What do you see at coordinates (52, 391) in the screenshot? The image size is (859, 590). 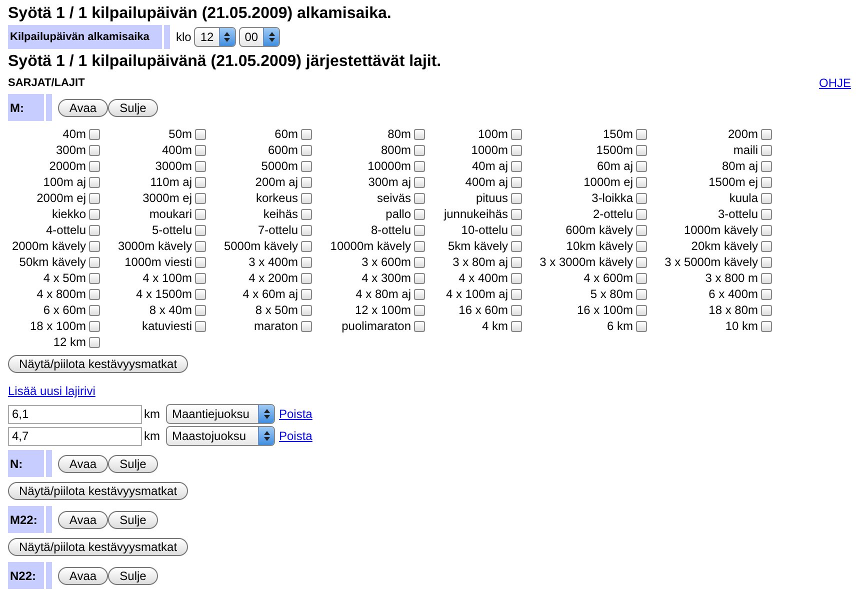 I see `add-row-link: Lisää uusi lajirivi` at bounding box center [52, 391].